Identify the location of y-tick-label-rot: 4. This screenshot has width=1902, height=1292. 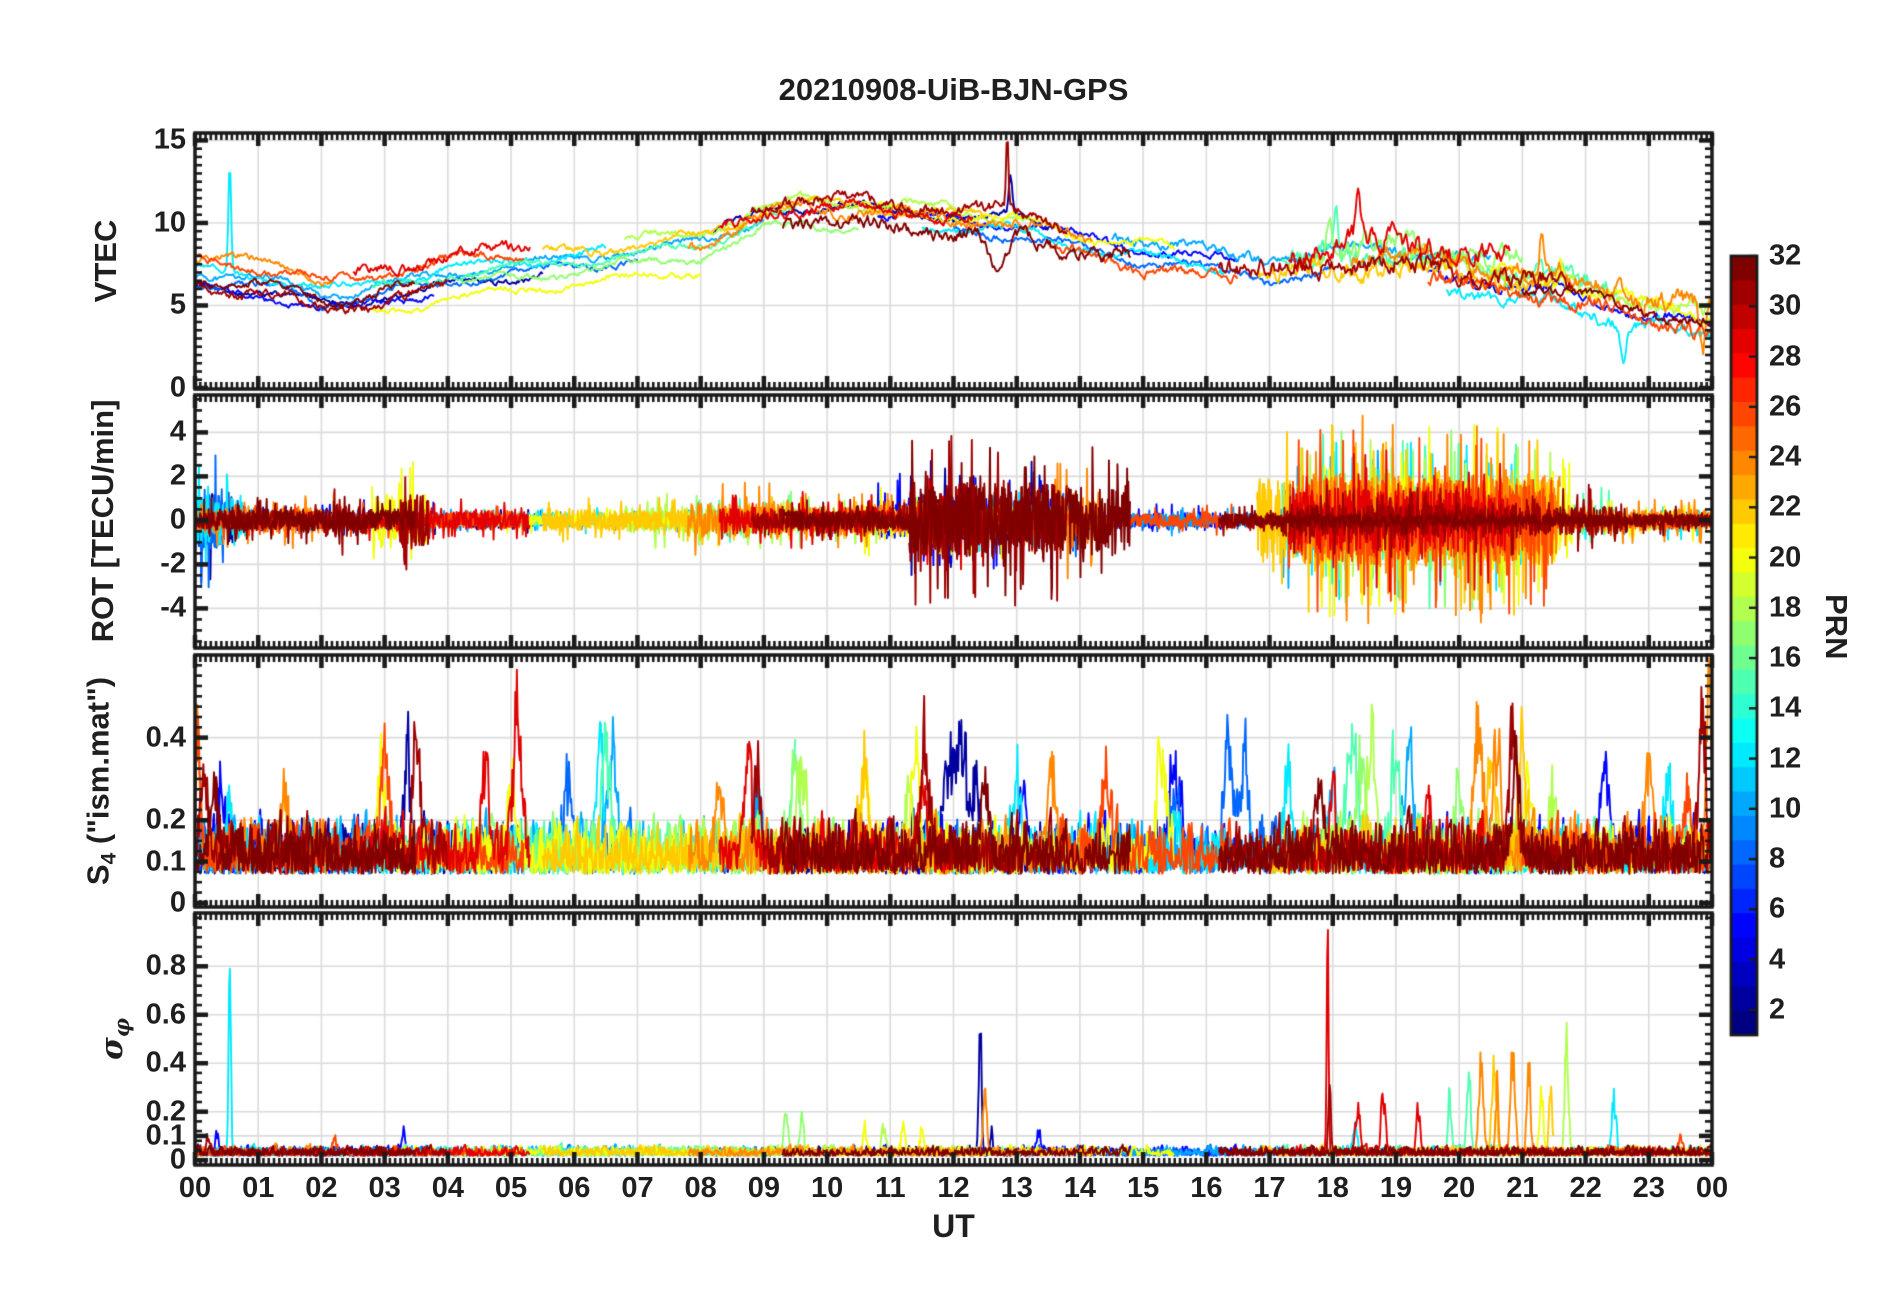
(177, 431).